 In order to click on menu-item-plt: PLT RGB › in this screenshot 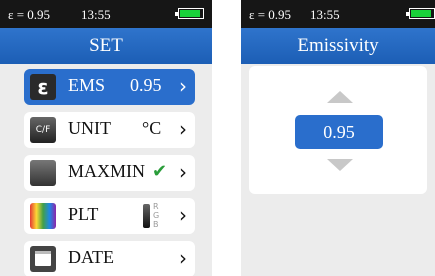, I will do `click(109, 216)`.